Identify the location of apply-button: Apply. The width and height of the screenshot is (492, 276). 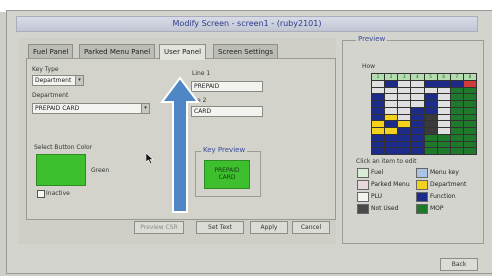
(269, 227).